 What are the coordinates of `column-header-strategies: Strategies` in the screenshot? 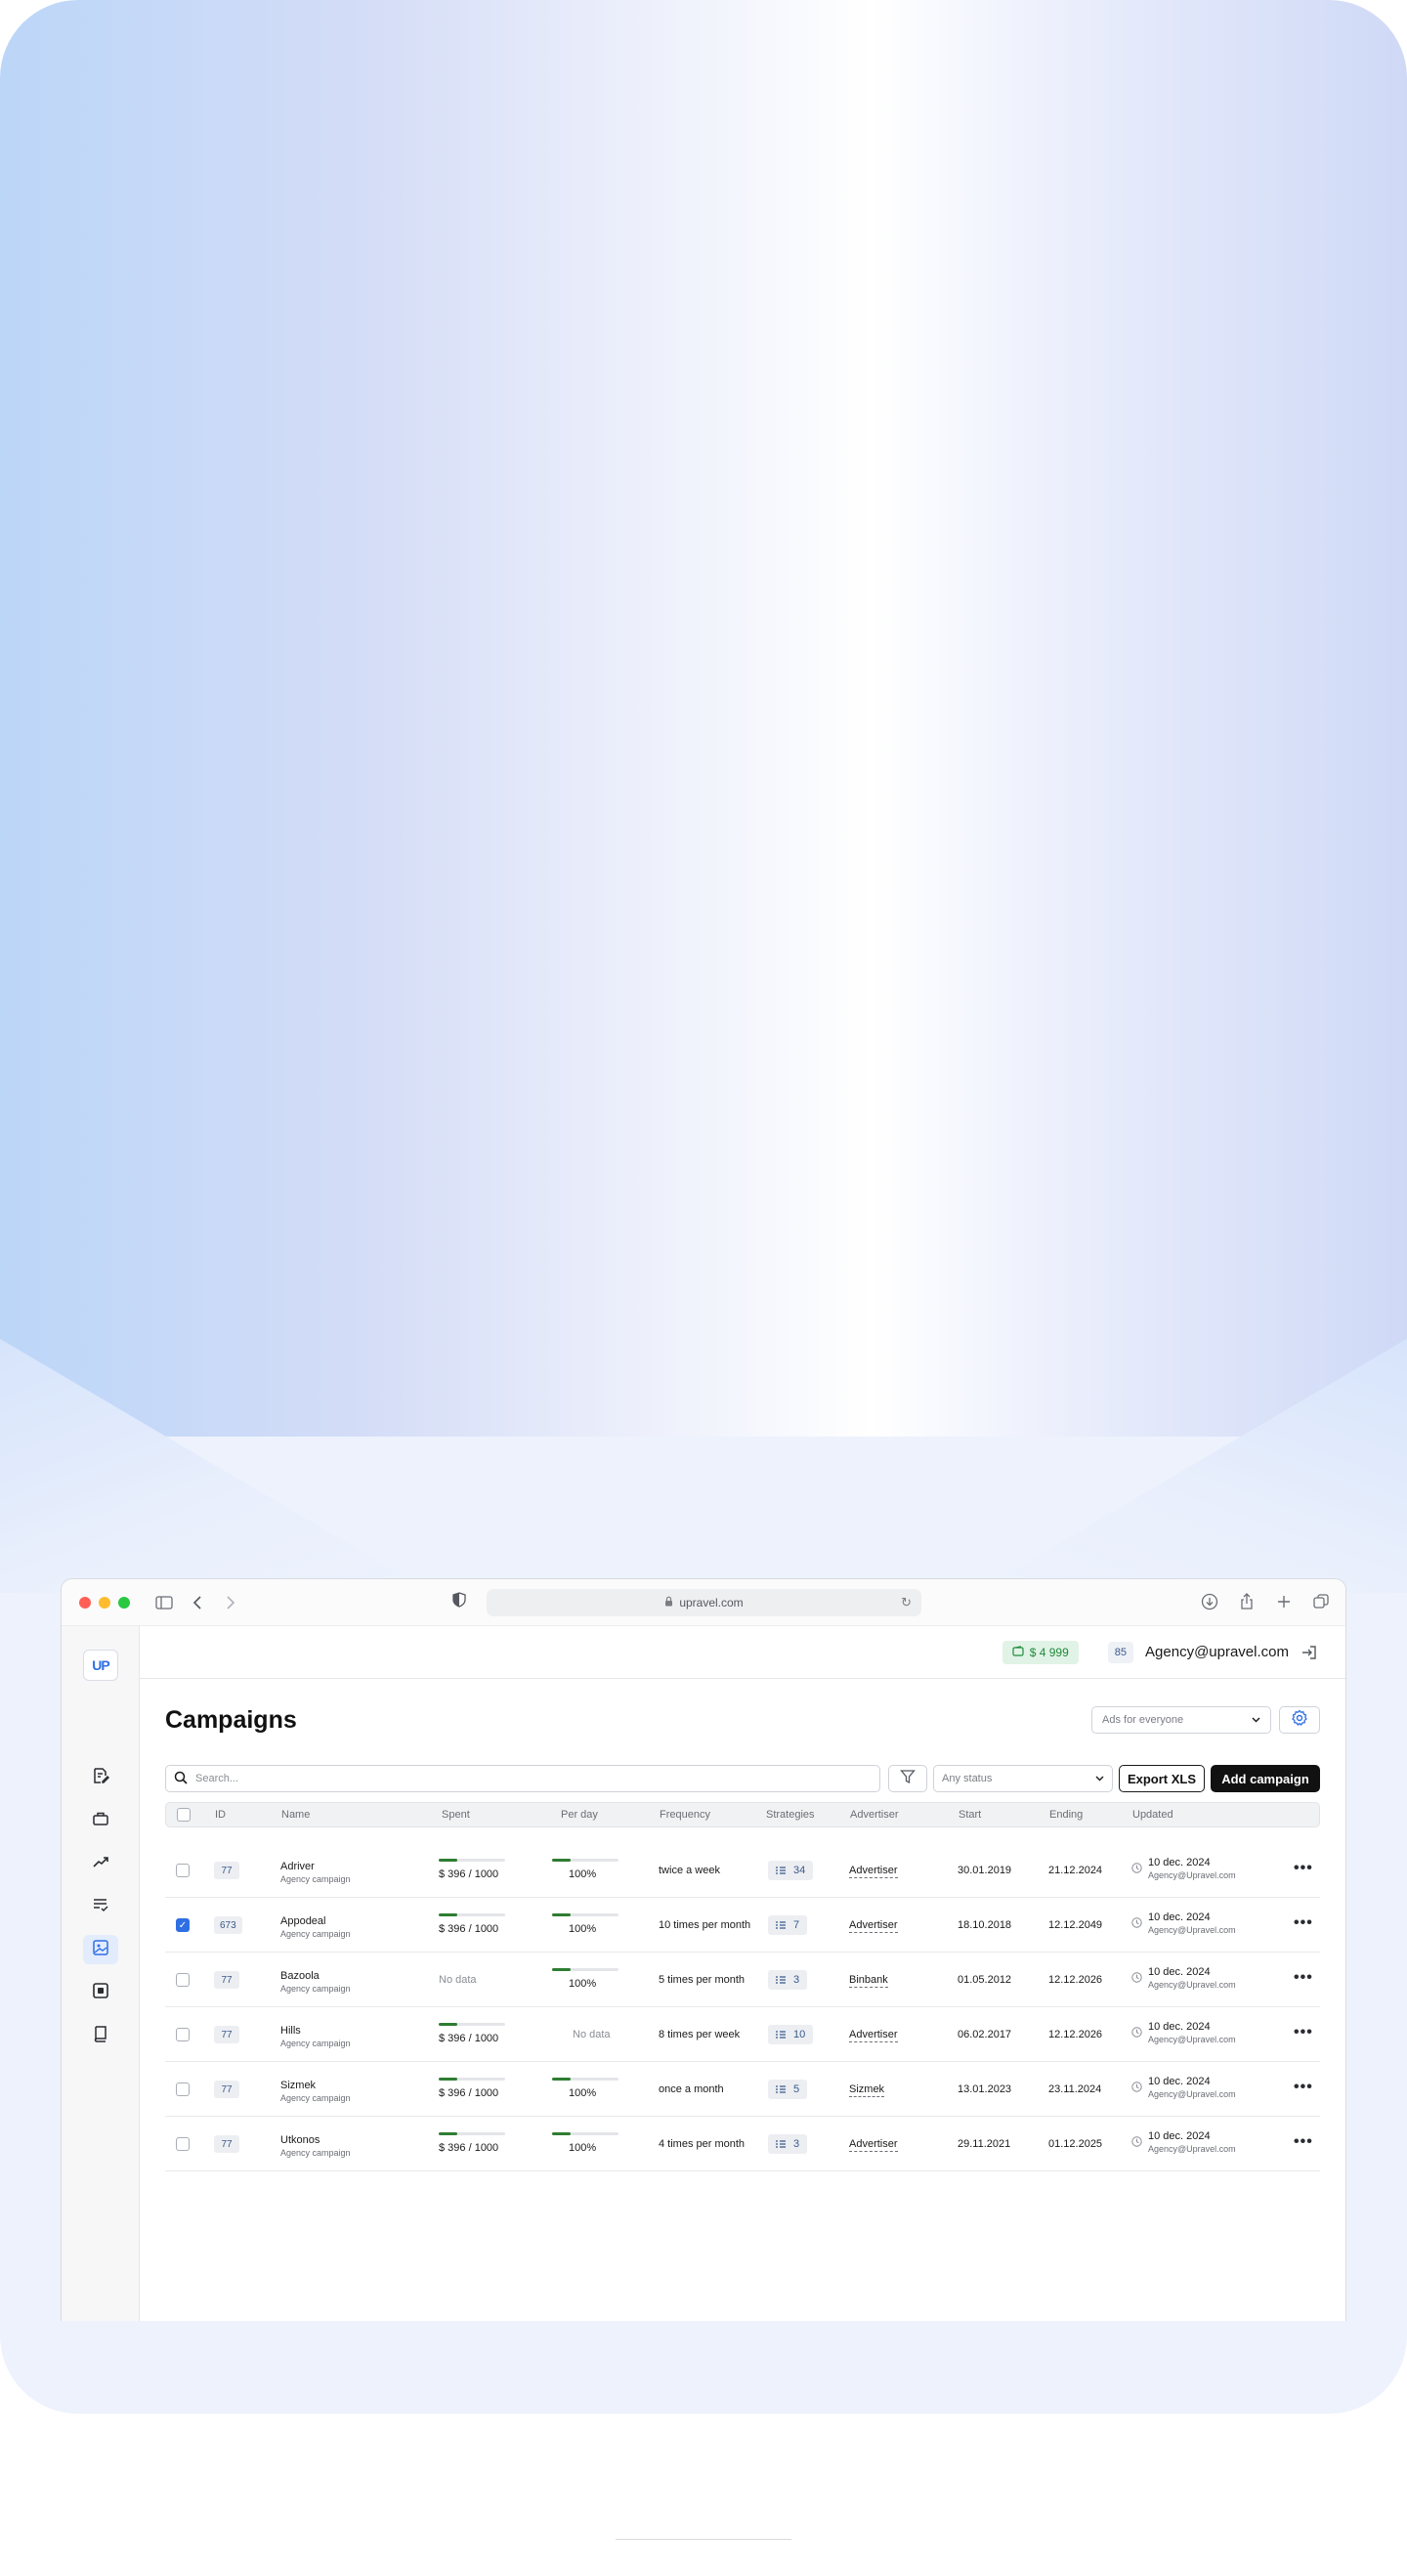 It's located at (790, 1815).